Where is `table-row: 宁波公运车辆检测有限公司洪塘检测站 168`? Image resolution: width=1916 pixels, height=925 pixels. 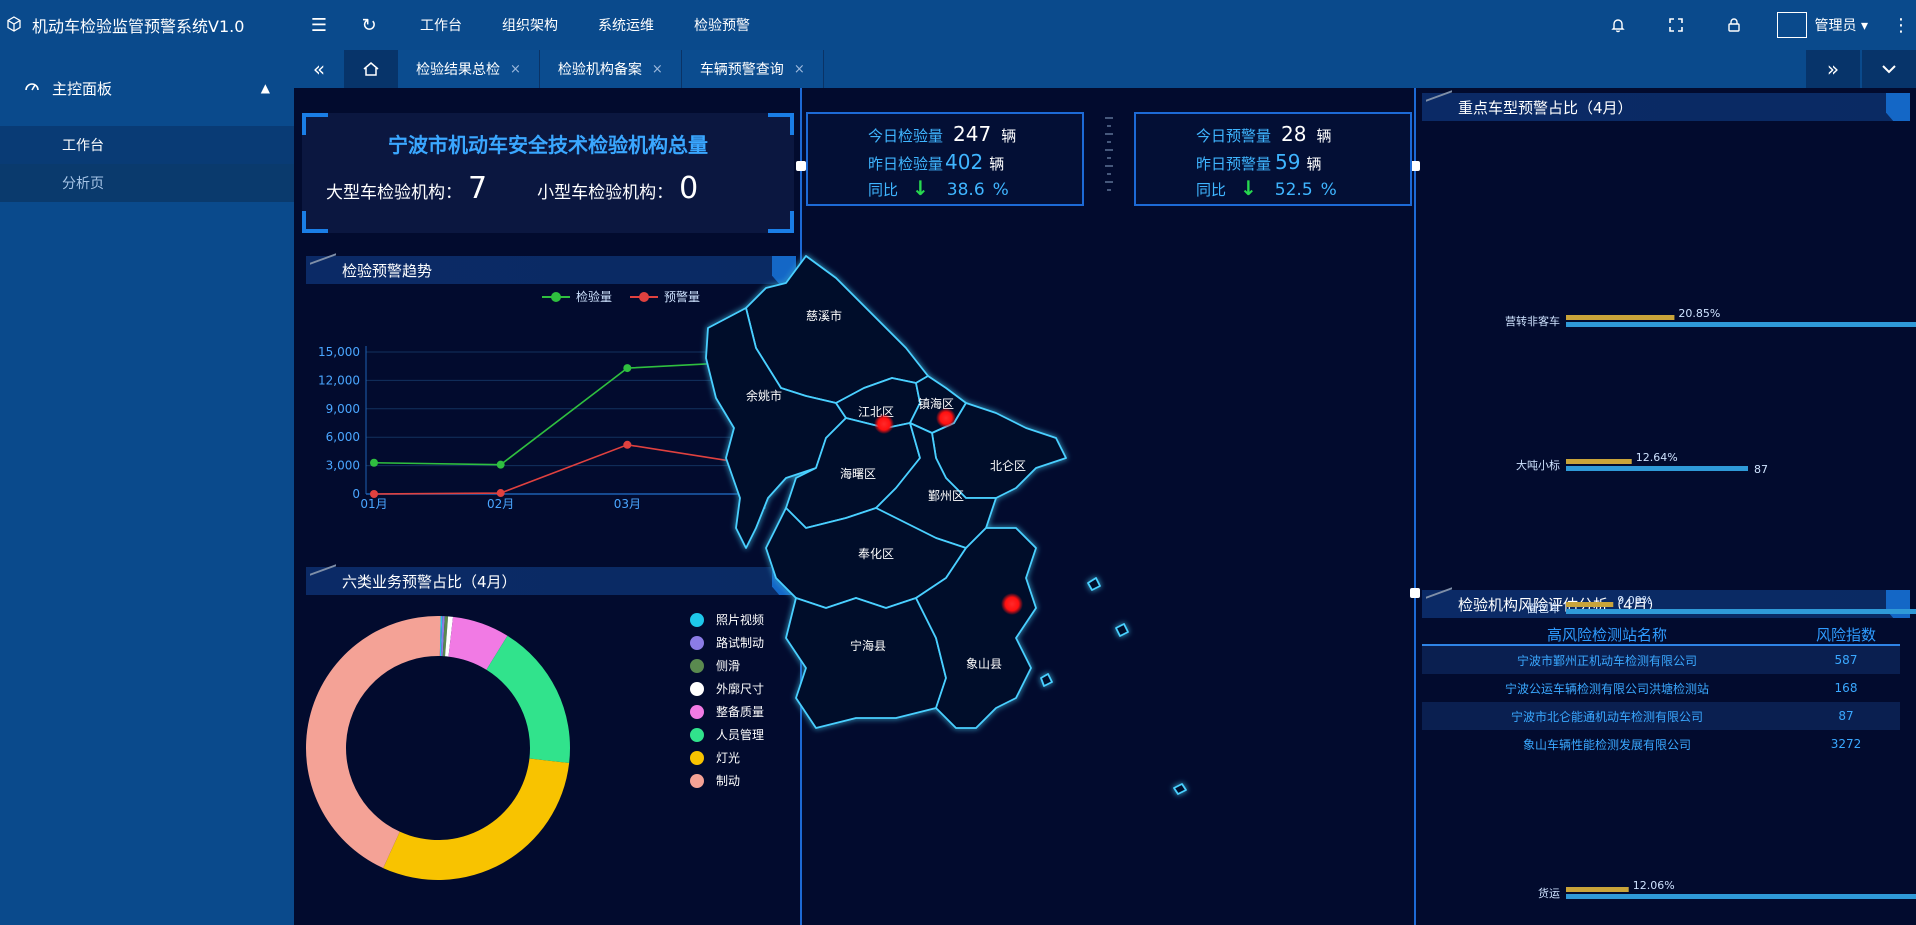
table-row: 宁波公运车辆检测有限公司洪塘检测站 168 is located at coordinates (1661, 688).